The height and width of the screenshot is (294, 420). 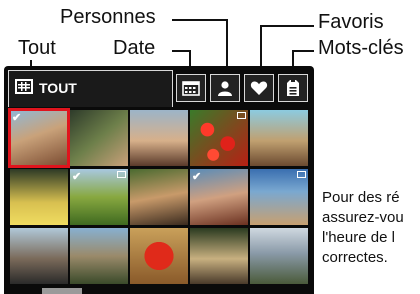 What do you see at coordinates (37, 48) in the screenshot?
I see `callout-tout: Tout` at bounding box center [37, 48].